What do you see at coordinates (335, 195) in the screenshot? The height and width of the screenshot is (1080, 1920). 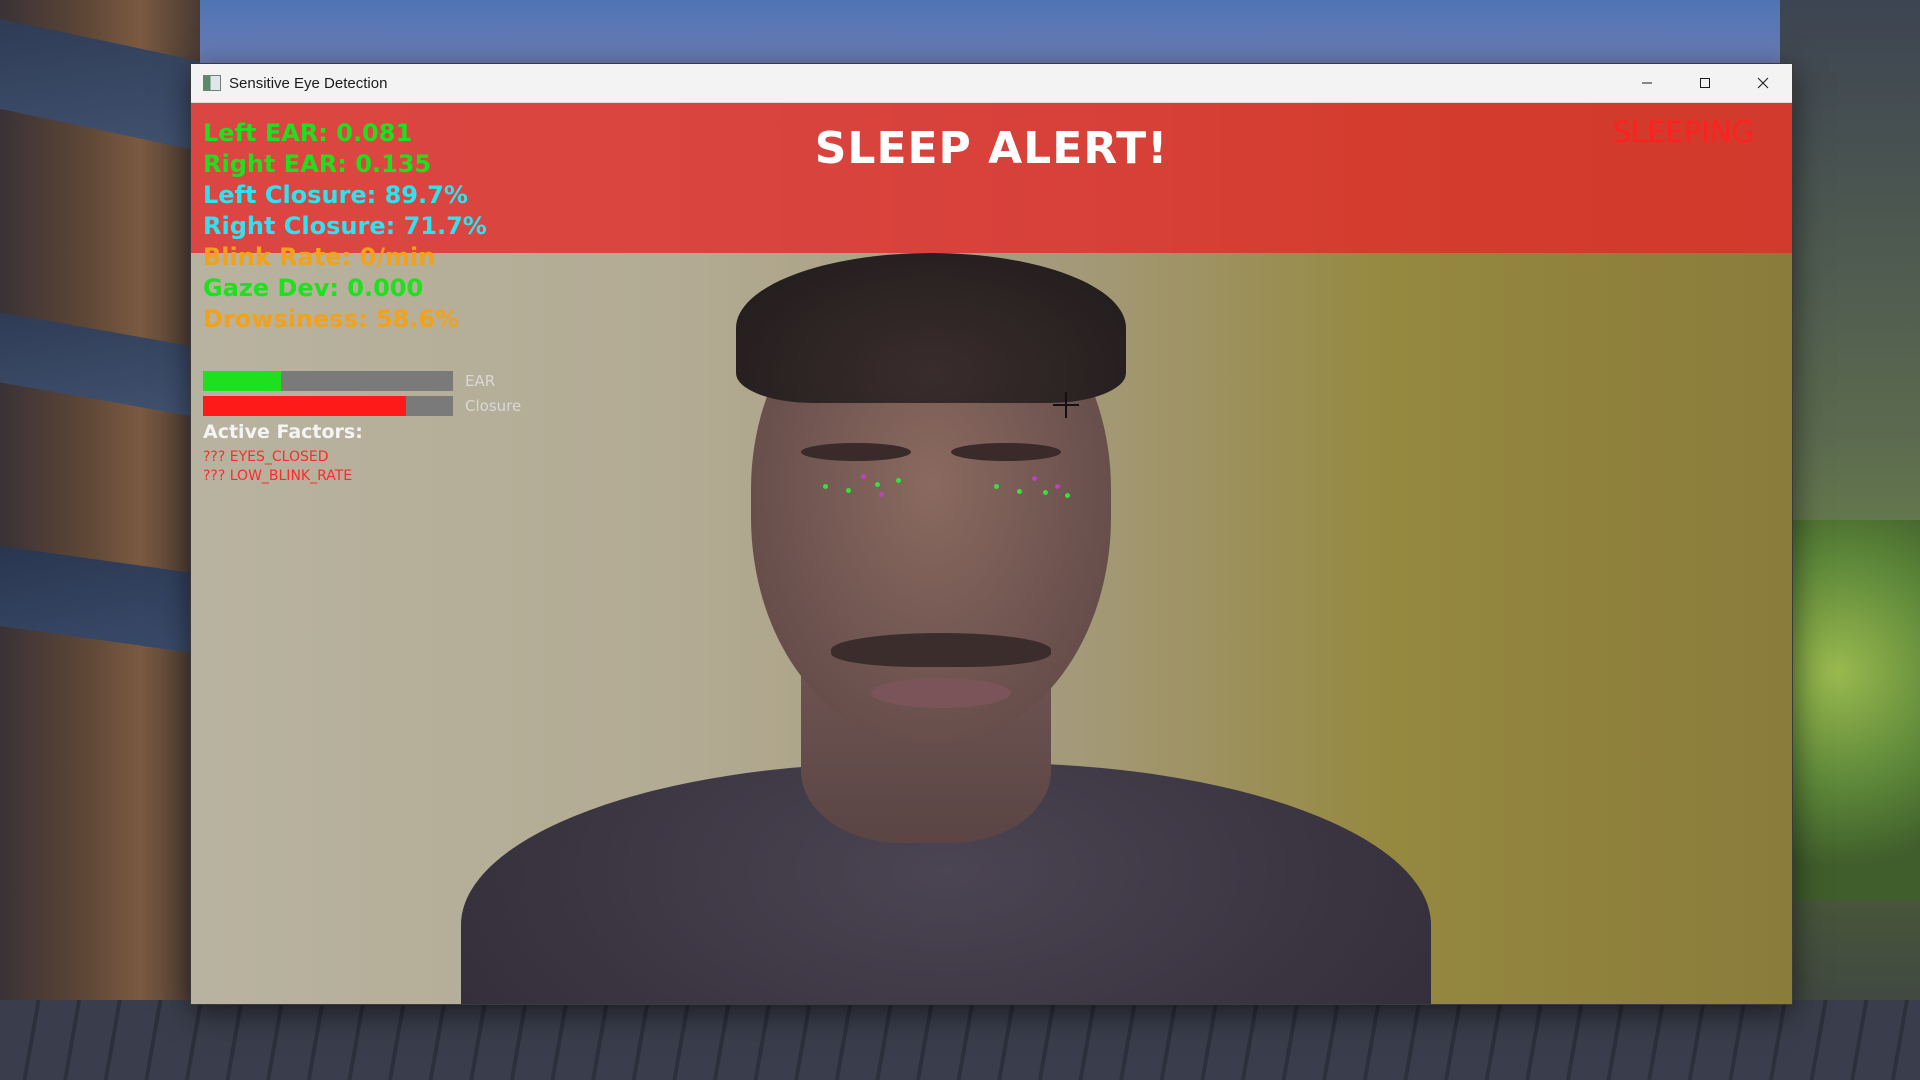 I see `left-closure-metric: Left Closure: 89.7%` at bounding box center [335, 195].